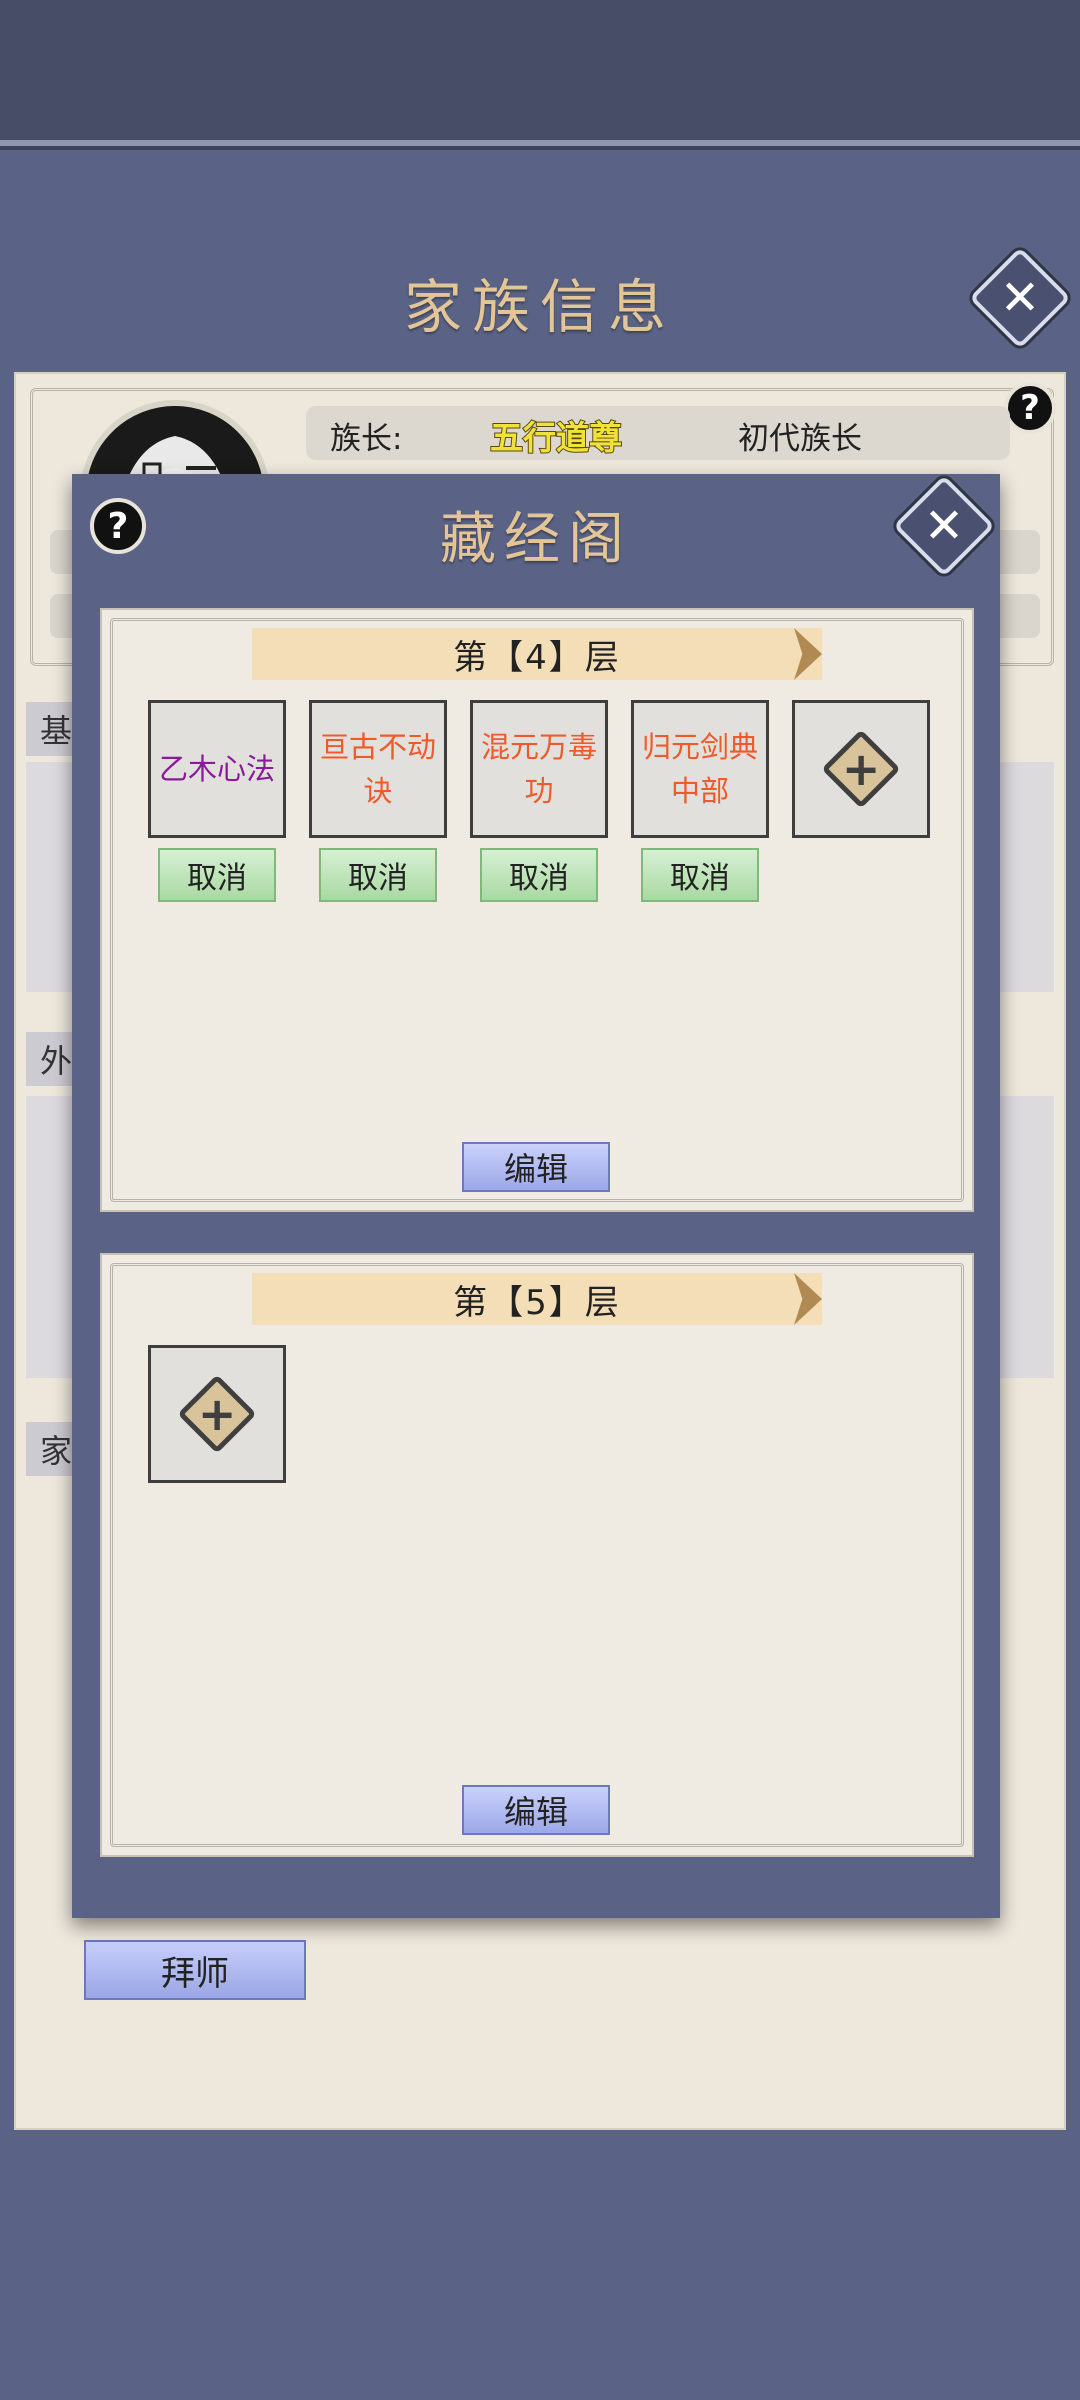  Describe the element at coordinates (539, 307) in the screenshot. I see `family-info-title: 家族信息` at that location.